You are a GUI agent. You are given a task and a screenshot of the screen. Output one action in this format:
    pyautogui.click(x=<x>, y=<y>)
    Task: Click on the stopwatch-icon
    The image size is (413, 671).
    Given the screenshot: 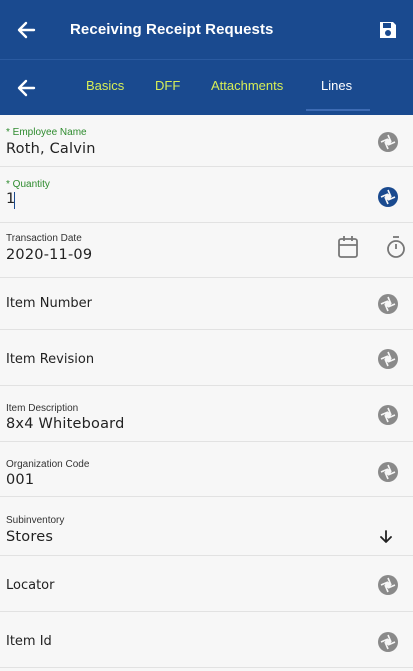 What is the action you would take?
    pyautogui.click(x=396, y=247)
    